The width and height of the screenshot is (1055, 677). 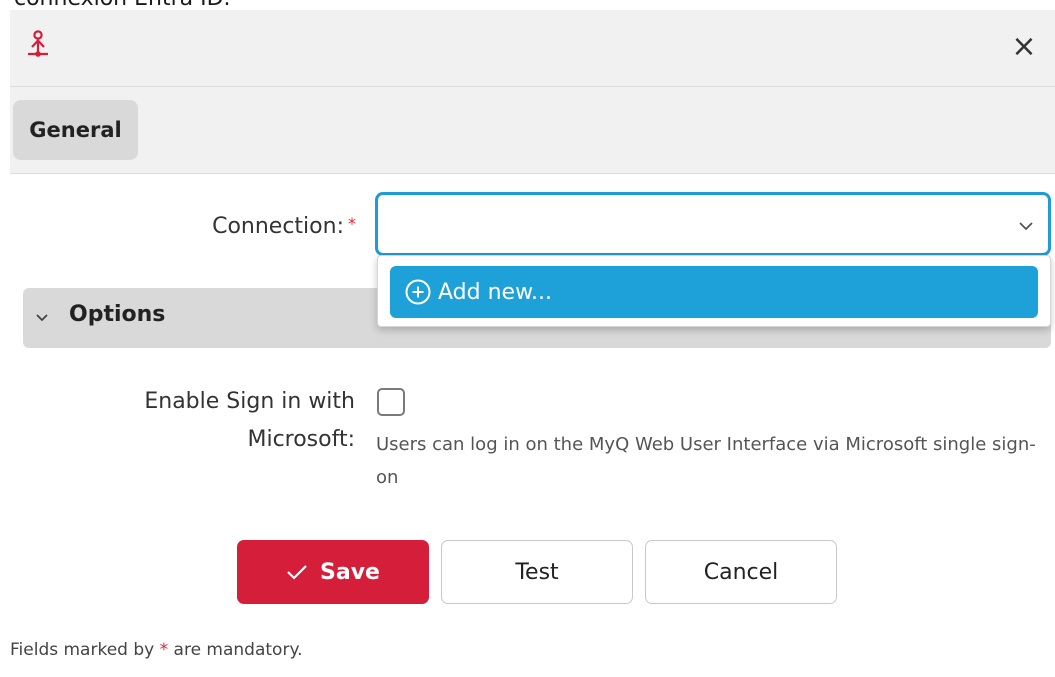 I want to click on cancel-button: Cancel, so click(x=741, y=572).